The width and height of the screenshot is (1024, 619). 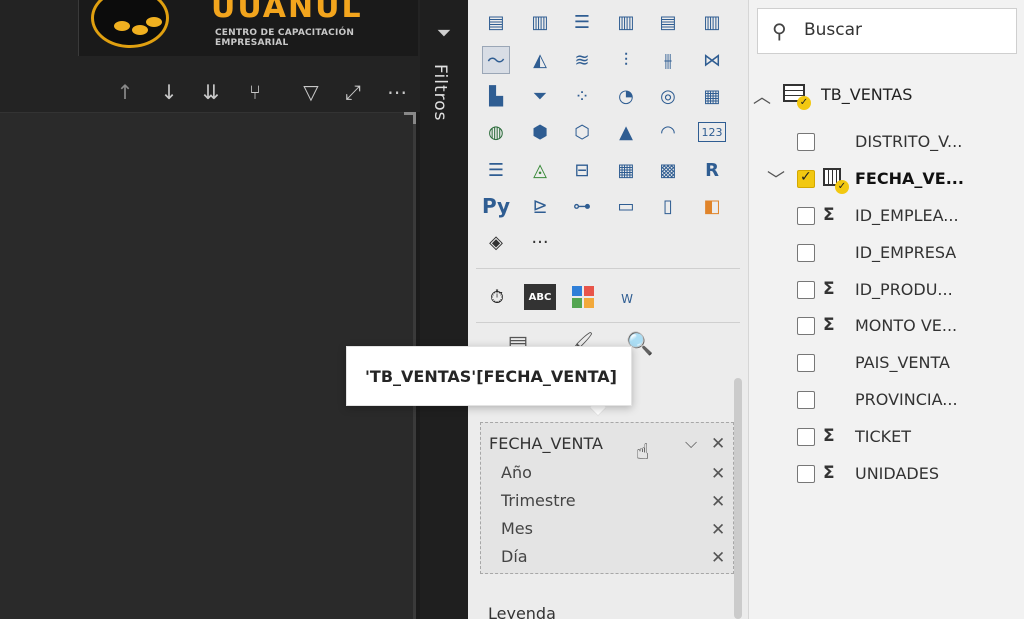 I want to click on hierarchy-level-year: Año, so click(x=516, y=472).